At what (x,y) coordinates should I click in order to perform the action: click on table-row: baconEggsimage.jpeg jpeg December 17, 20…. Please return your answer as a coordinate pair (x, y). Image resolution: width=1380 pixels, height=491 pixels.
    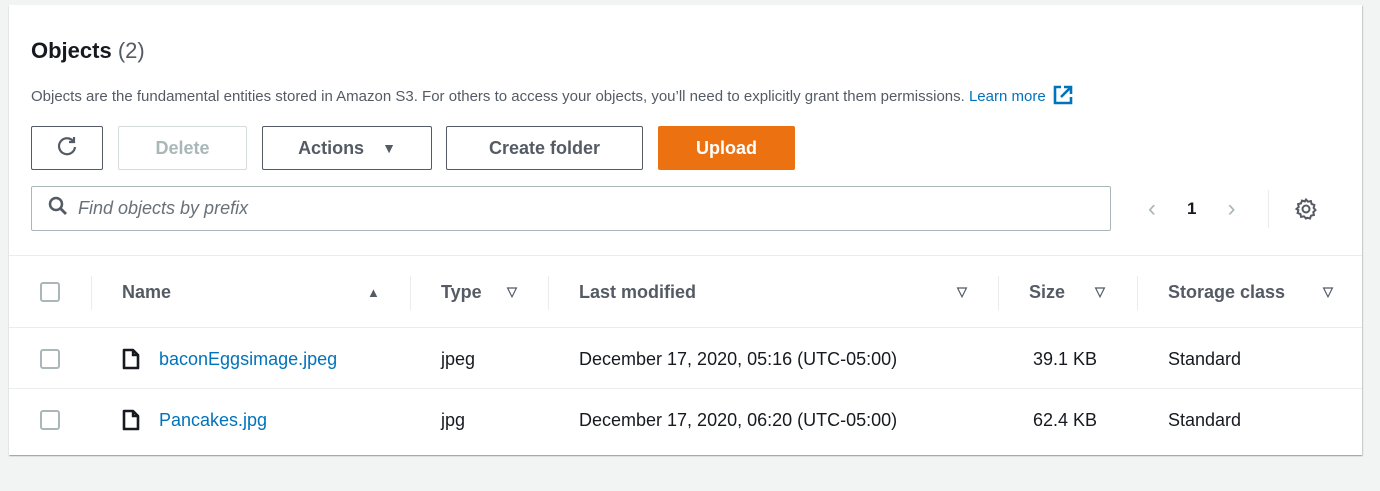
    Looking at the image, I should click on (685, 359).